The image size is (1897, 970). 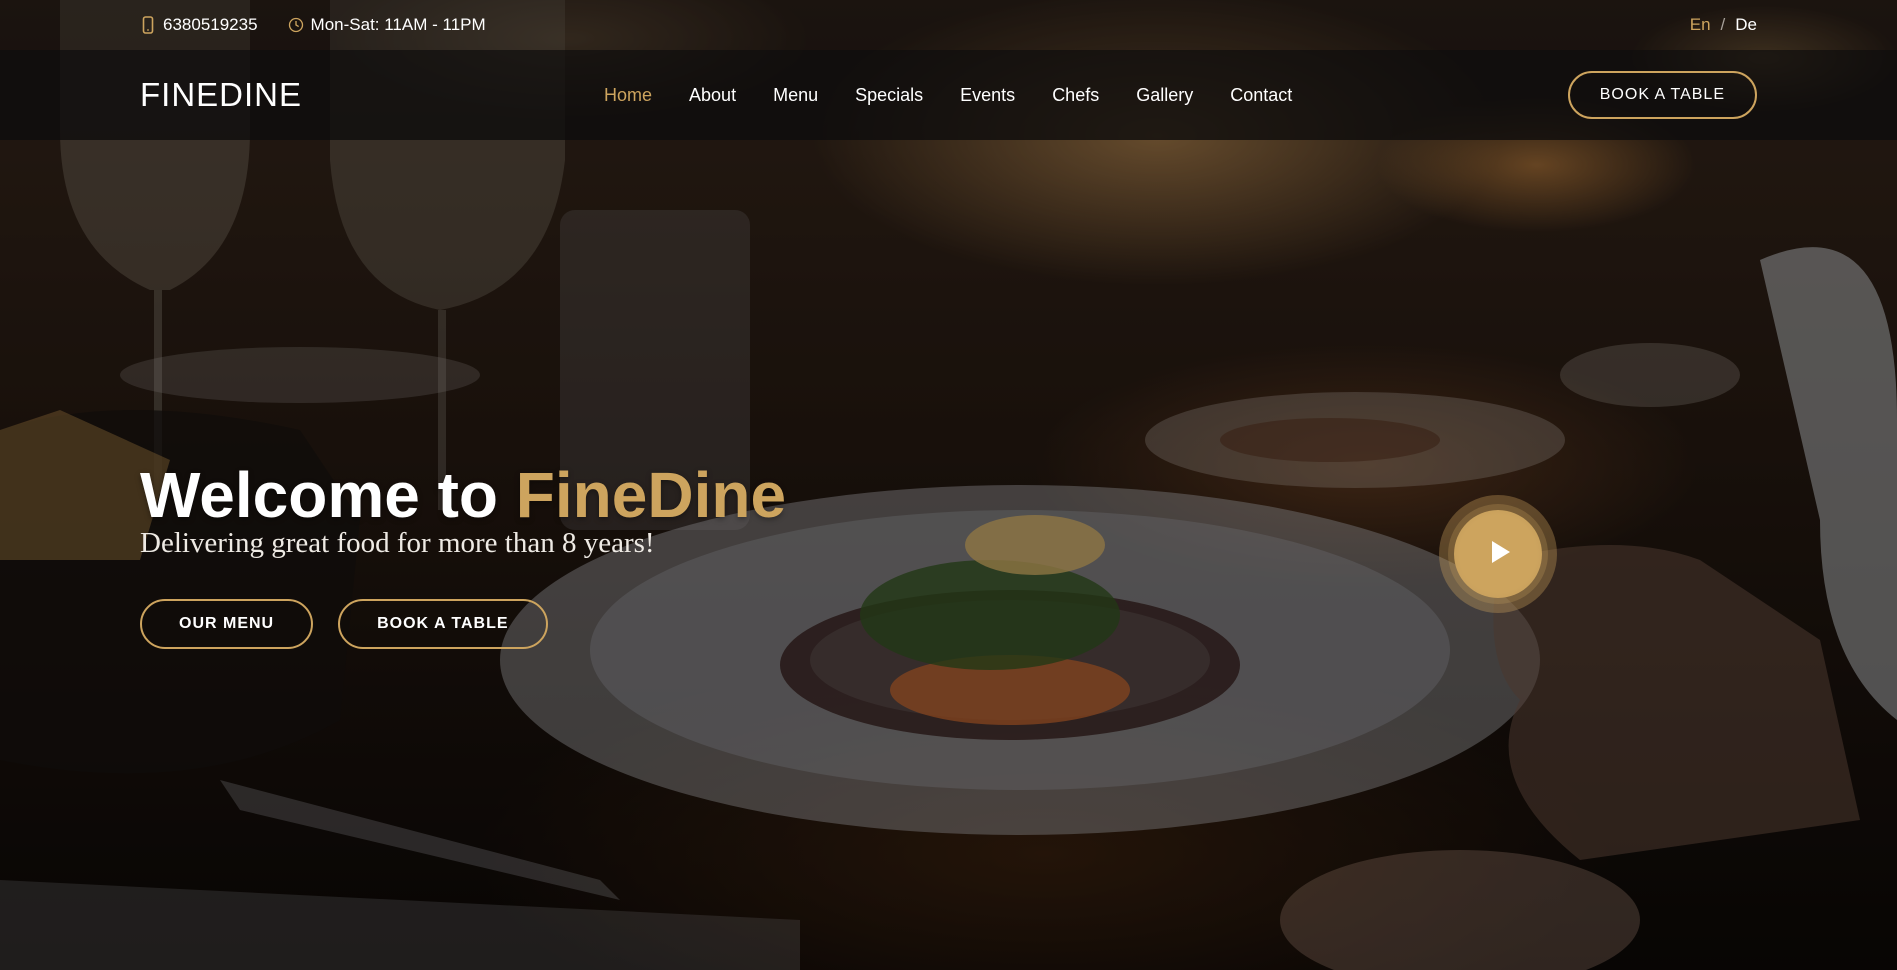 I want to click on play-button-circle, so click(x=1498, y=554).